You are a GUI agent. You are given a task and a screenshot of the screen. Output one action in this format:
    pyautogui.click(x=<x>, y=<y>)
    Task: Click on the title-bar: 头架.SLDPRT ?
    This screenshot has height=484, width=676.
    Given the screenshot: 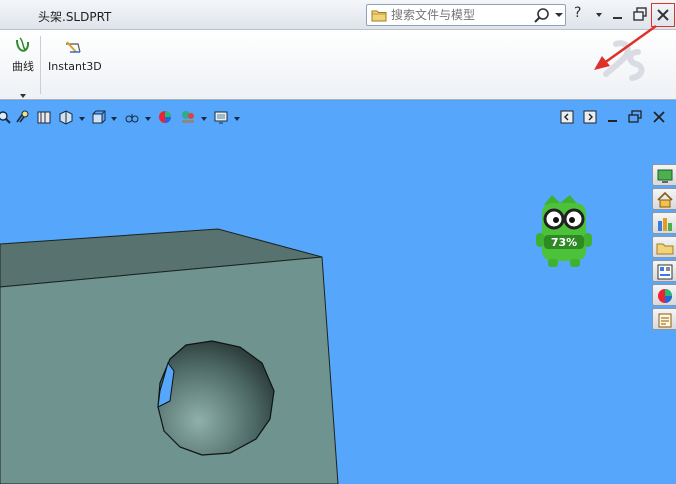 What is the action you would take?
    pyautogui.click(x=338, y=15)
    